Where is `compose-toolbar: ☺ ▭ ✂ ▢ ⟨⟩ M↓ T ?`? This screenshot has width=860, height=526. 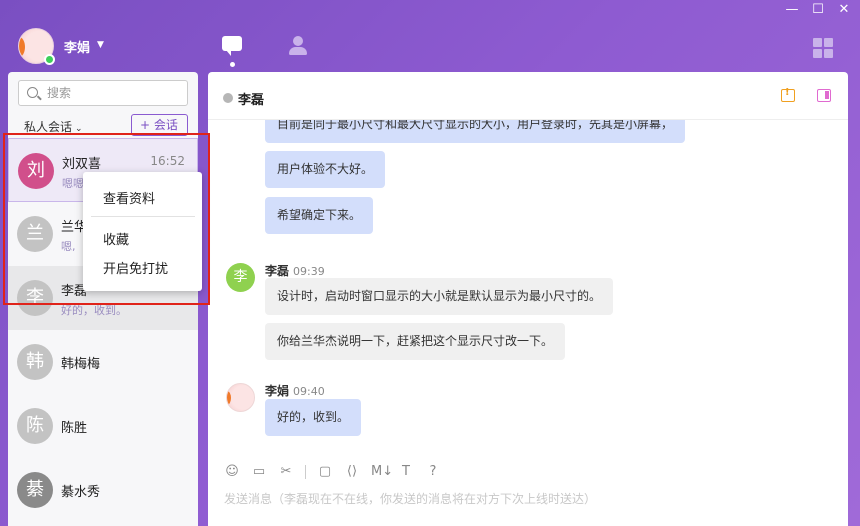 compose-toolbar: ☺ ▭ ✂ ▢ ⟨⟩ M↓ T ? is located at coordinates (332, 472).